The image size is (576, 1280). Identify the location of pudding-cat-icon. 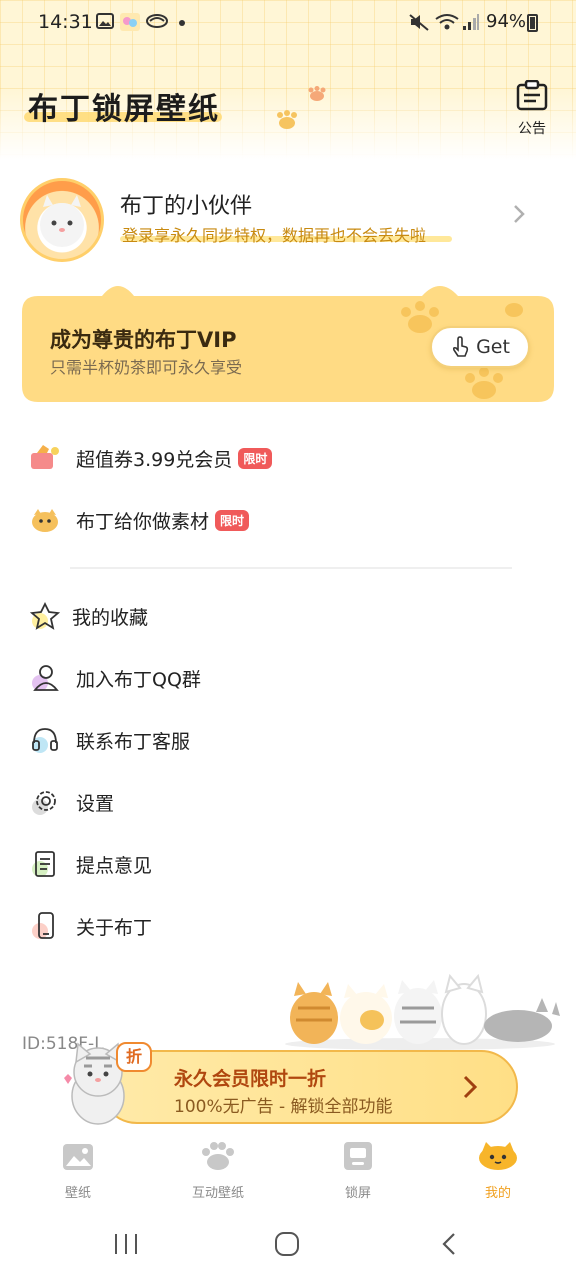
(498, 1156).